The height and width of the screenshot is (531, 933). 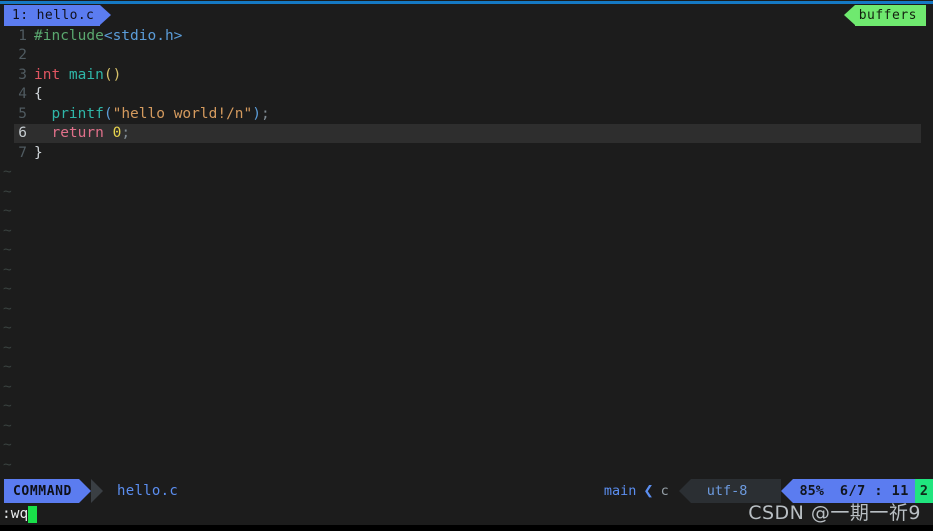 I want to click on line-content: {, so click(x=38, y=94).